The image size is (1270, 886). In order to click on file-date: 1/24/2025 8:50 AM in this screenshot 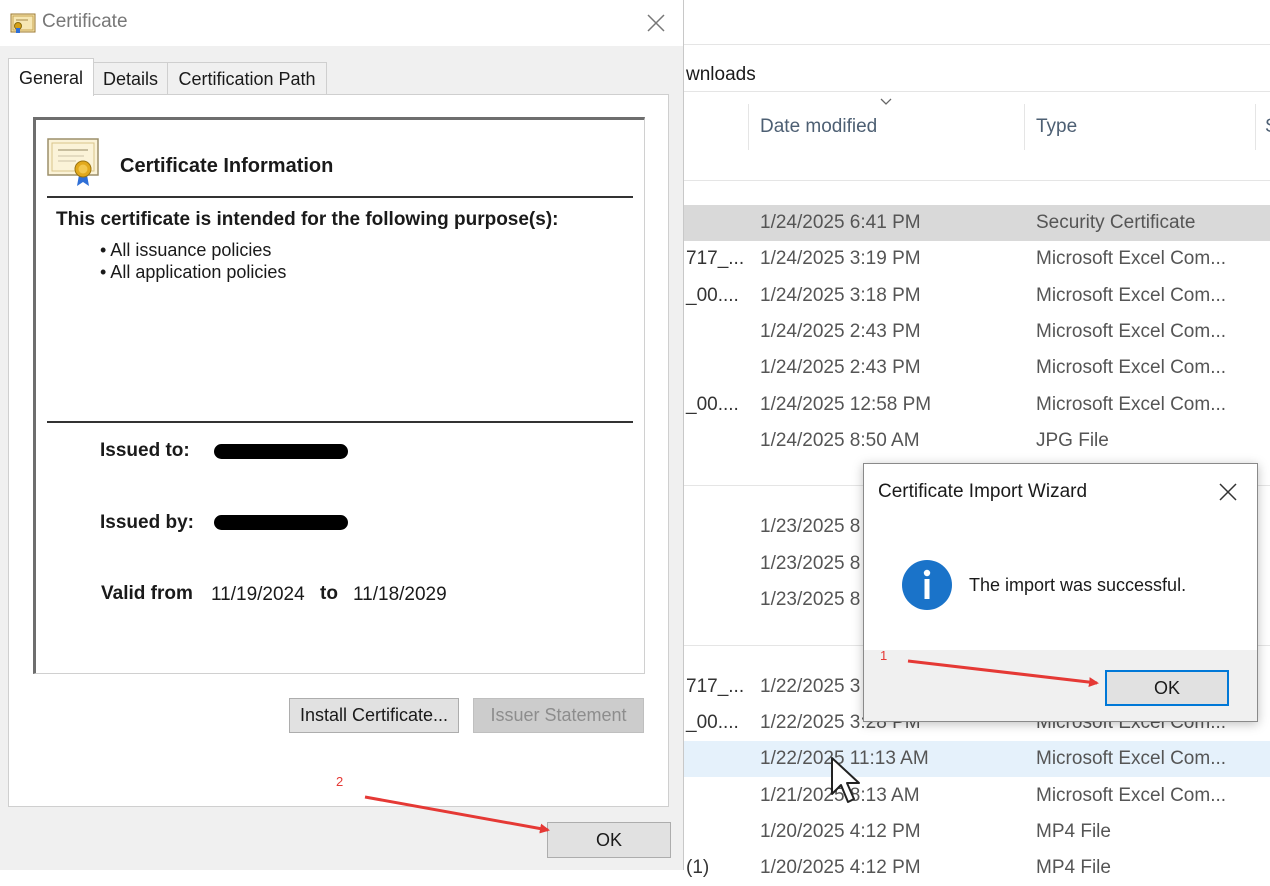, I will do `click(840, 440)`.